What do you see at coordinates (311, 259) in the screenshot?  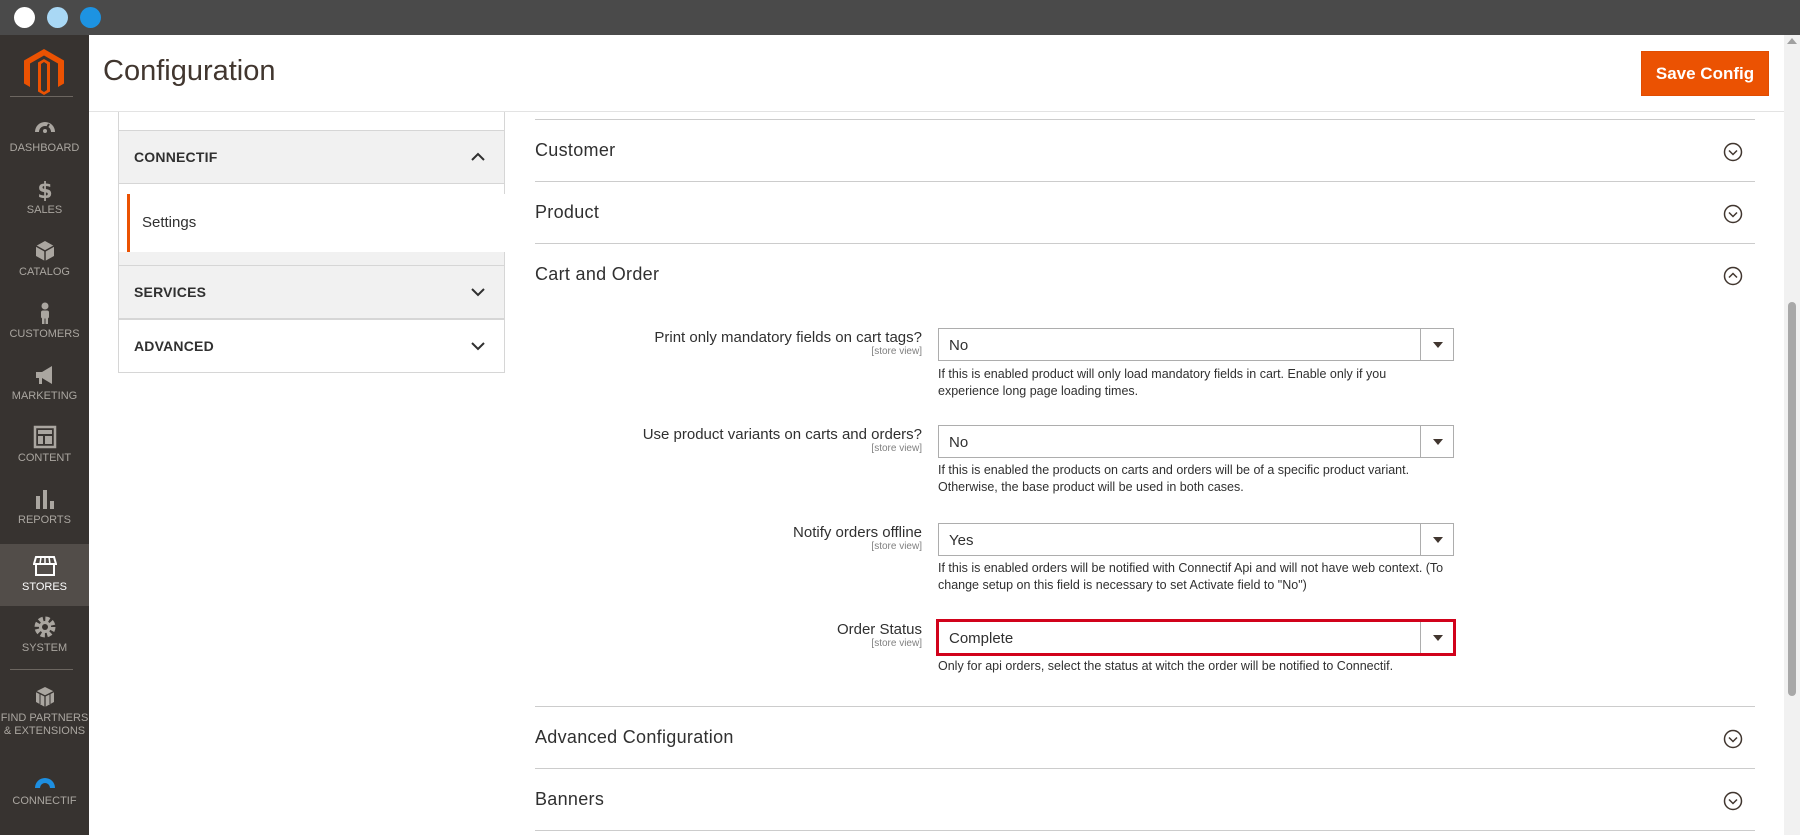 I see `tab-sub-bottom` at bounding box center [311, 259].